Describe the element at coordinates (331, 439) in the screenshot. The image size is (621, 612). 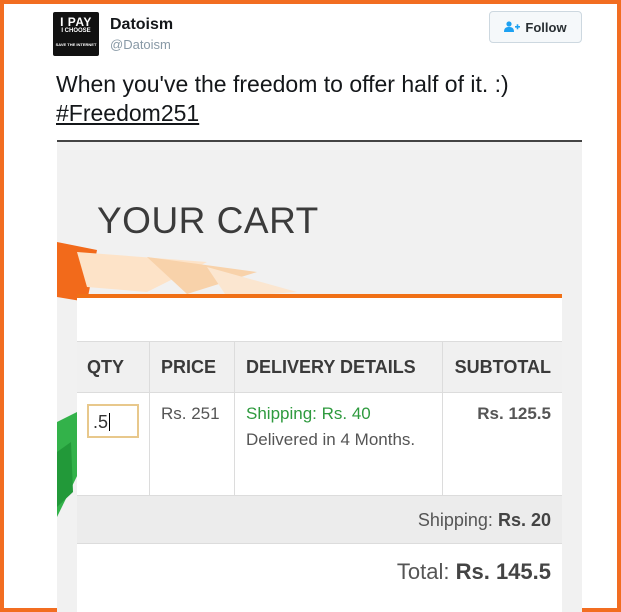
I see `delivery-note: Delivered in 4 Months.` at that location.